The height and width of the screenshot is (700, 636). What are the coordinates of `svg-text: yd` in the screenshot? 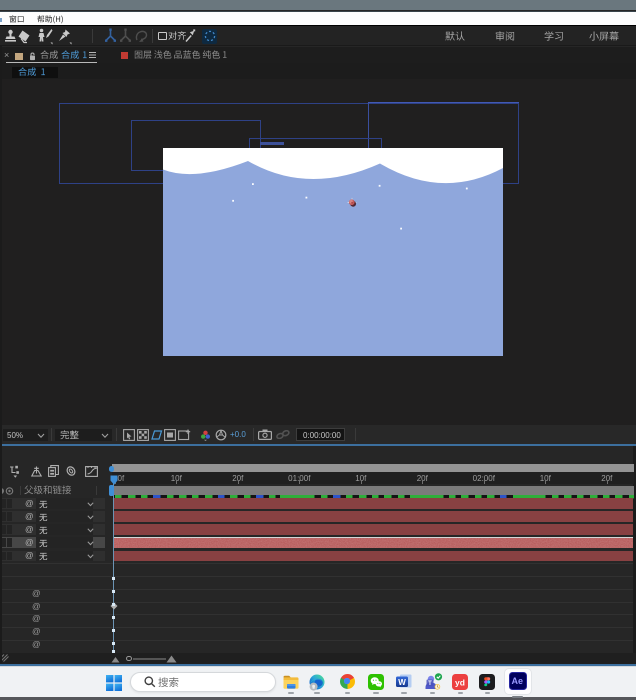 It's located at (460, 682).